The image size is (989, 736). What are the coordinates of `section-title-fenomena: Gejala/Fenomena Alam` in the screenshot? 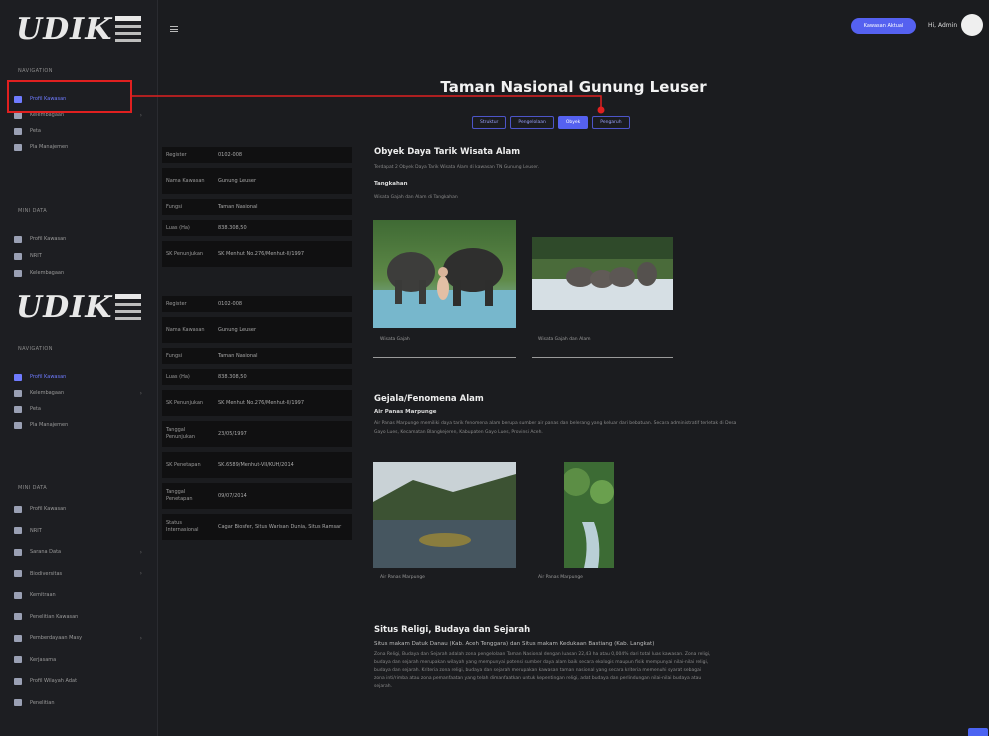 It's located at (429, 399).